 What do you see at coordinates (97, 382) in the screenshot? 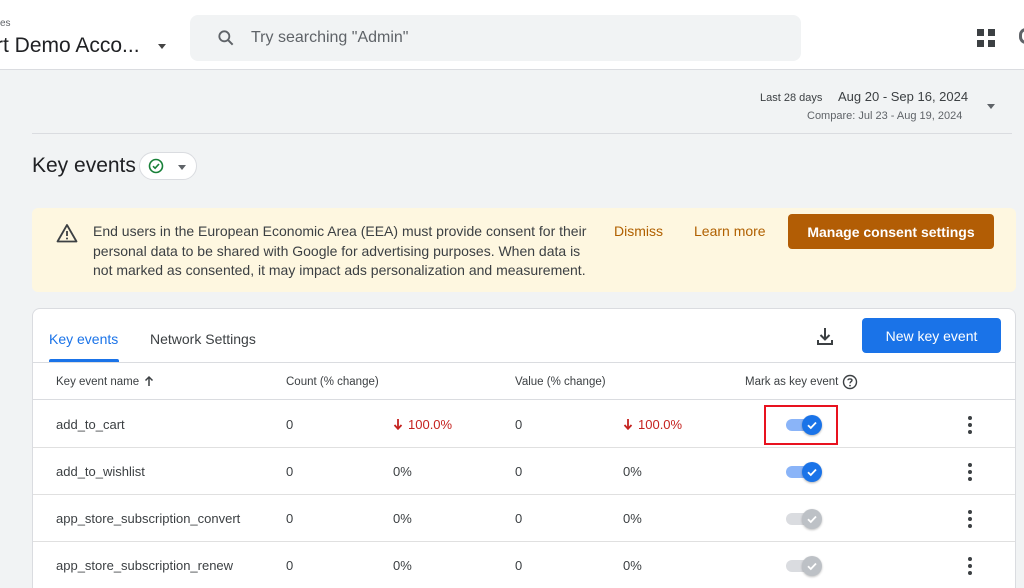
I see `column-header-name: Key event name` at bounding box center [97, 382].